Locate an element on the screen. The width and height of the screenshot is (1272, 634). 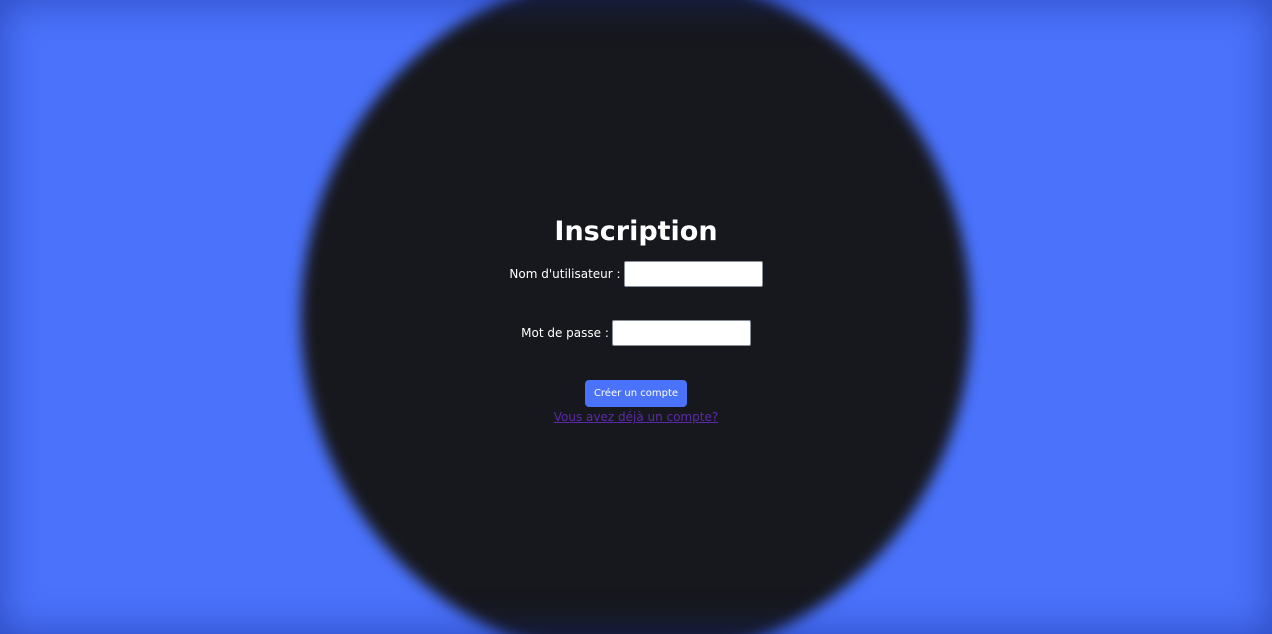
username-row: Nom d'utilisateur : is located at coordinates (636, 274).